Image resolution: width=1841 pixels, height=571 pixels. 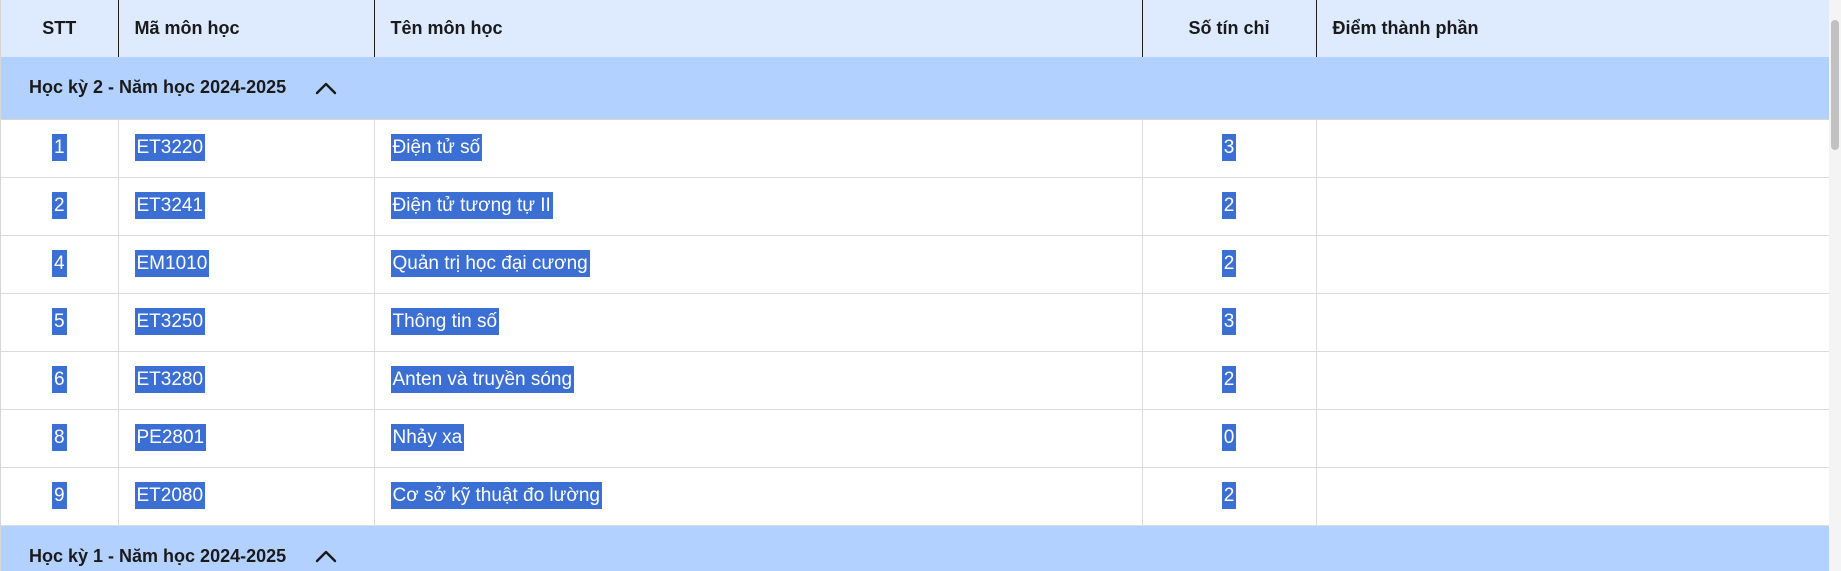 I want to click on cell-stt: 8, so click(x=60, y=438).